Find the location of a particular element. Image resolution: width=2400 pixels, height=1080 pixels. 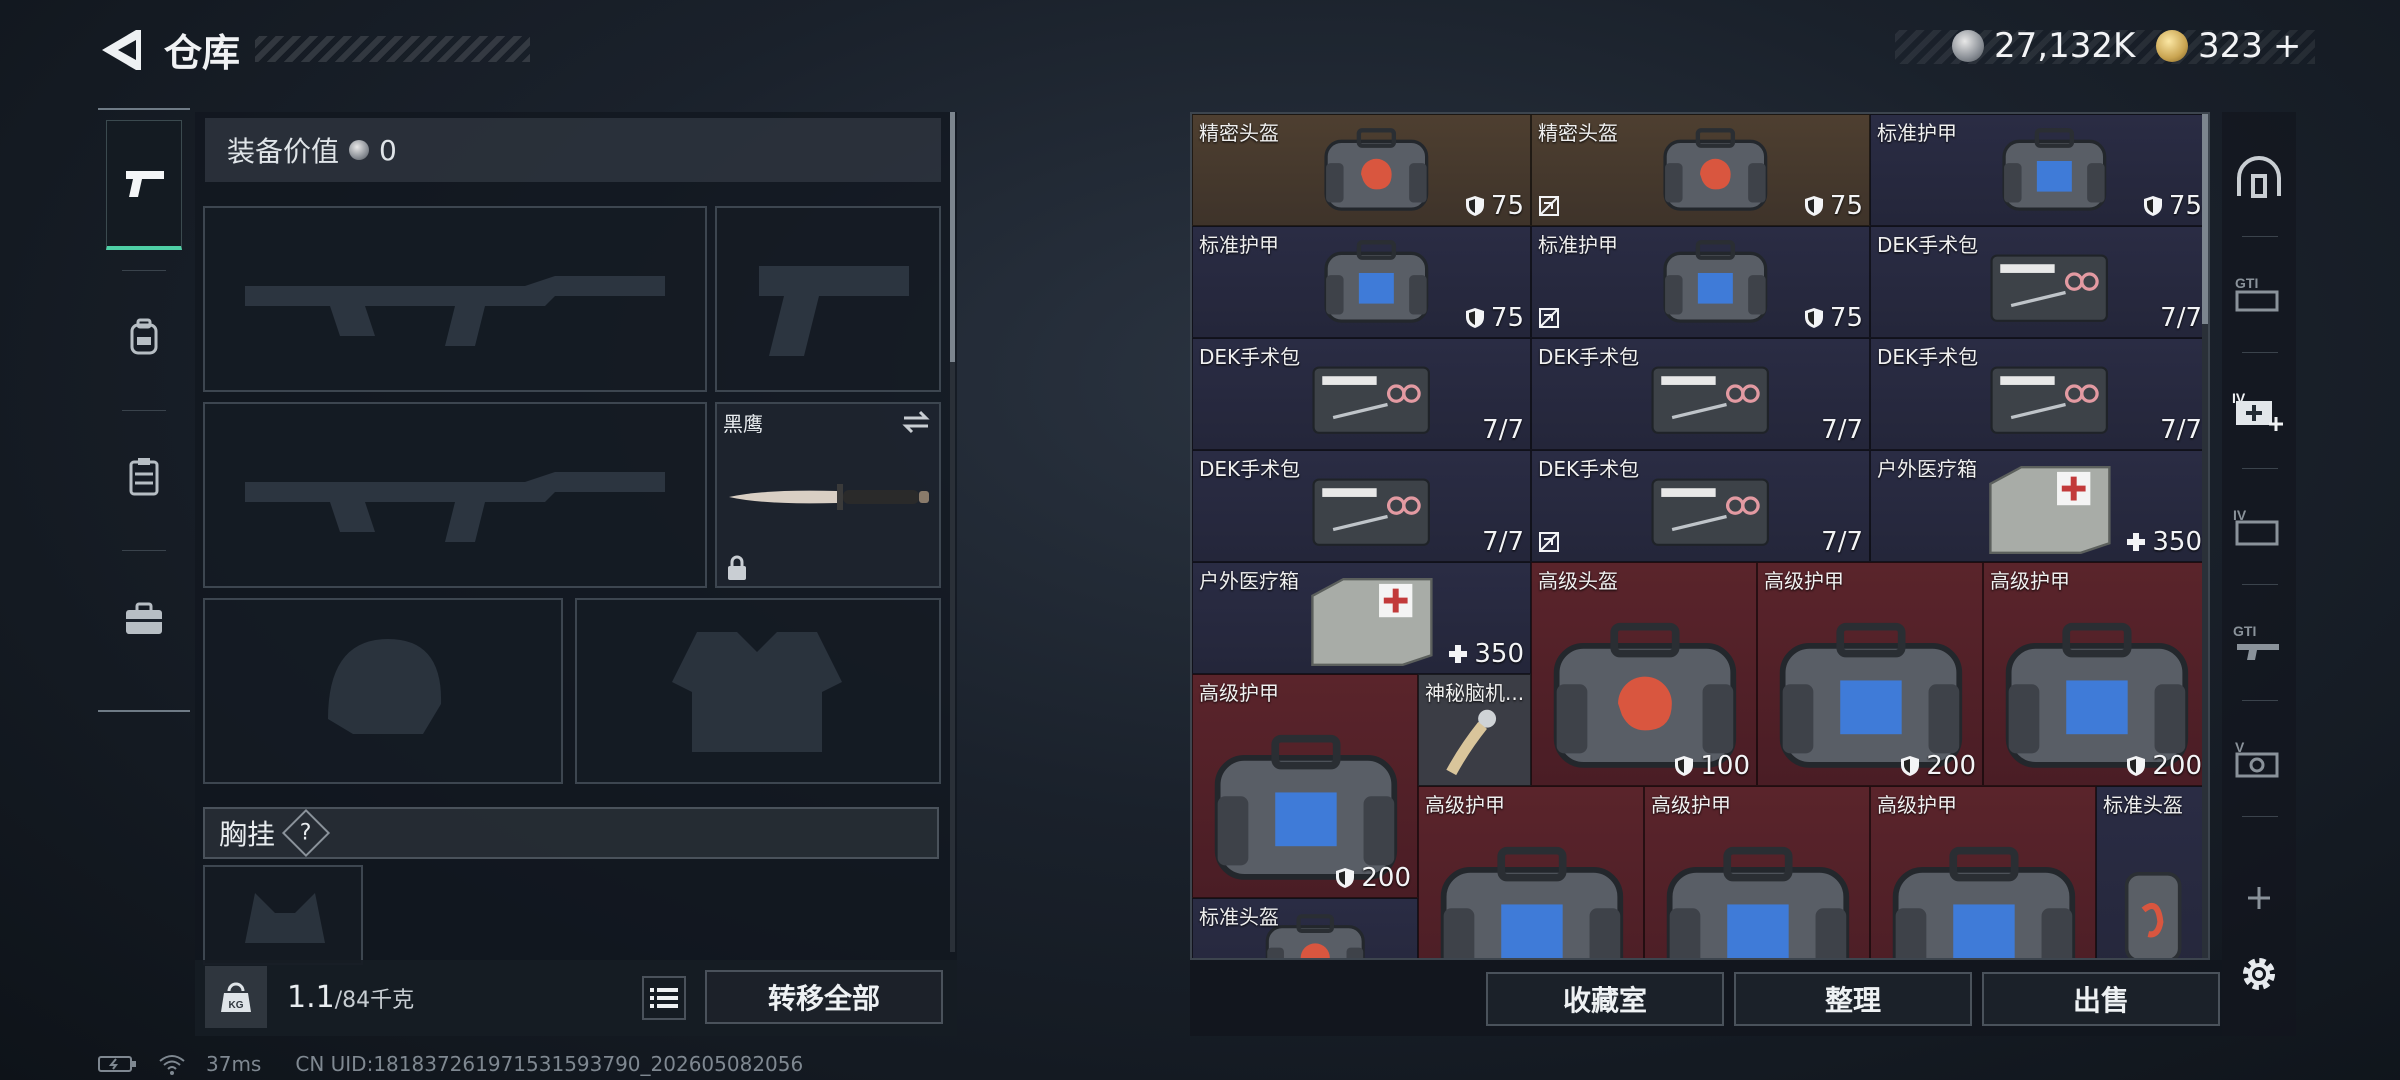

loadout-scrollbar is located at coordinates (952, 237).